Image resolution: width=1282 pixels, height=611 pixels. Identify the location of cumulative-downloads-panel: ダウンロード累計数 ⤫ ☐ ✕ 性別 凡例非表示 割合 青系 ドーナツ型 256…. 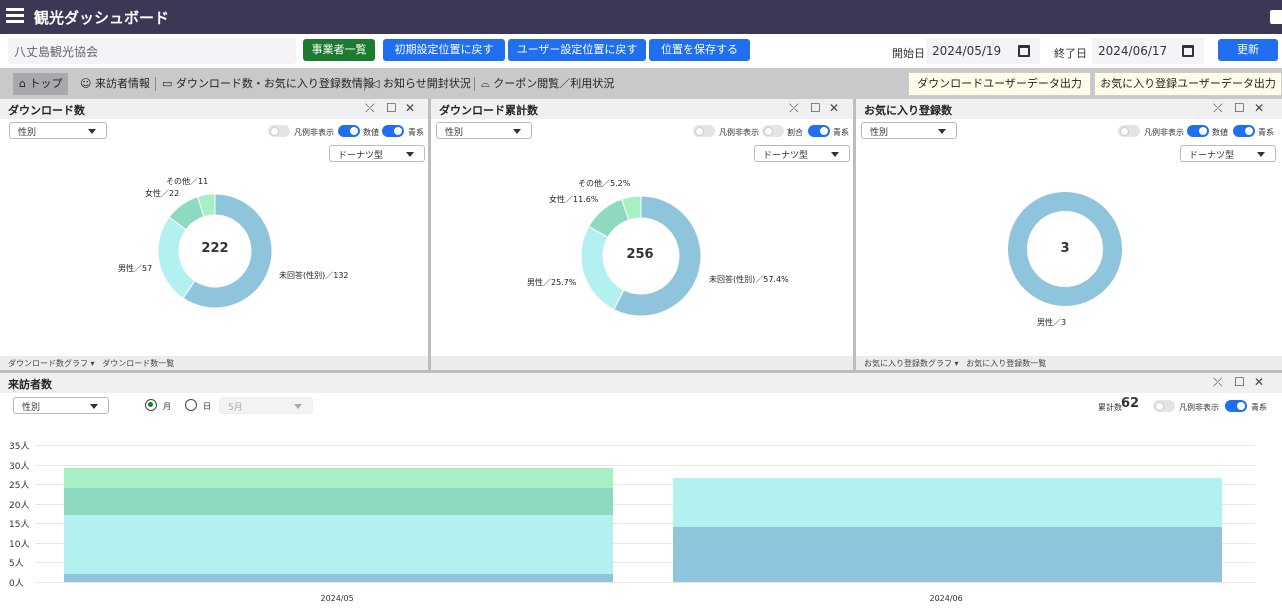
(642, 234).